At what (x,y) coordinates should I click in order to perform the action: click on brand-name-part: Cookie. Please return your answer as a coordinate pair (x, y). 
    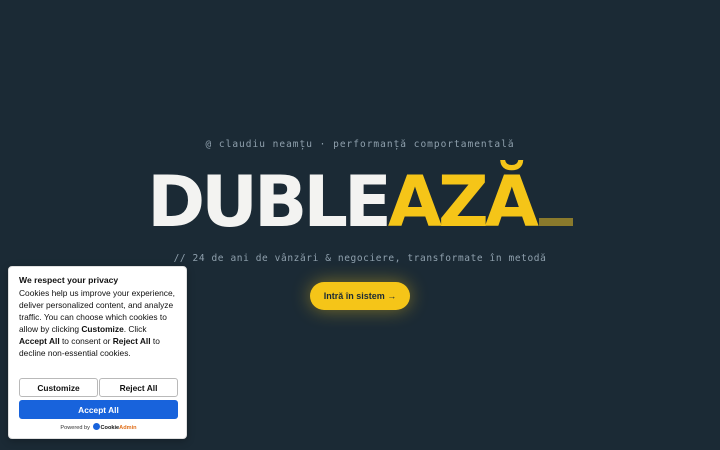
    Looking at the image, I should click on (110, 427).